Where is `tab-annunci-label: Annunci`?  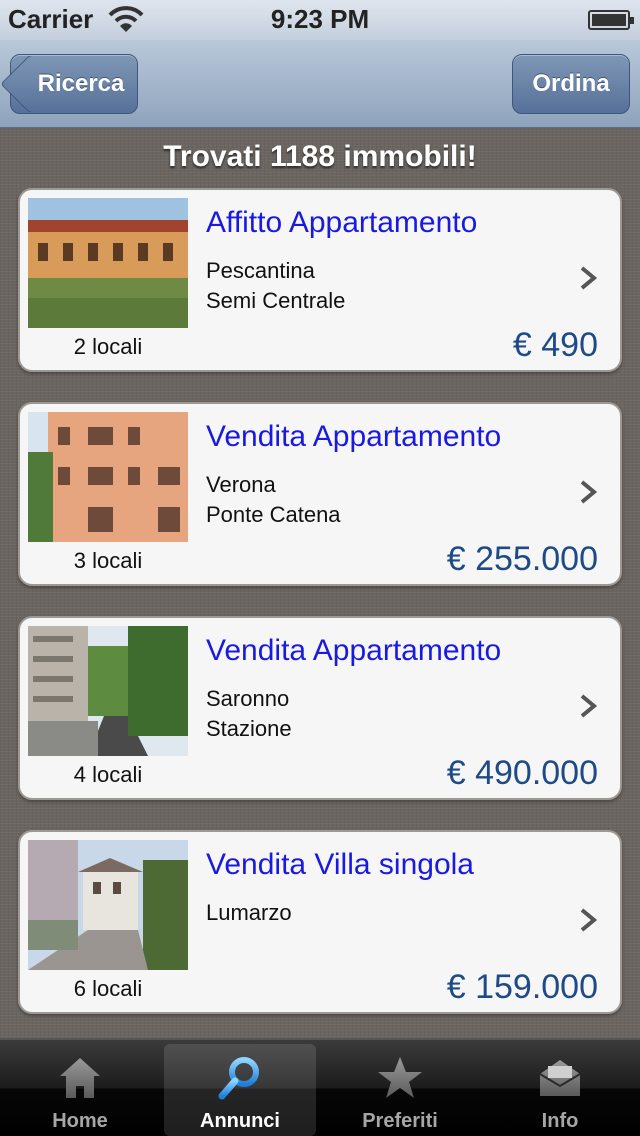 tab-annunci-label: Annunci is located at coordinates (240, 1121).